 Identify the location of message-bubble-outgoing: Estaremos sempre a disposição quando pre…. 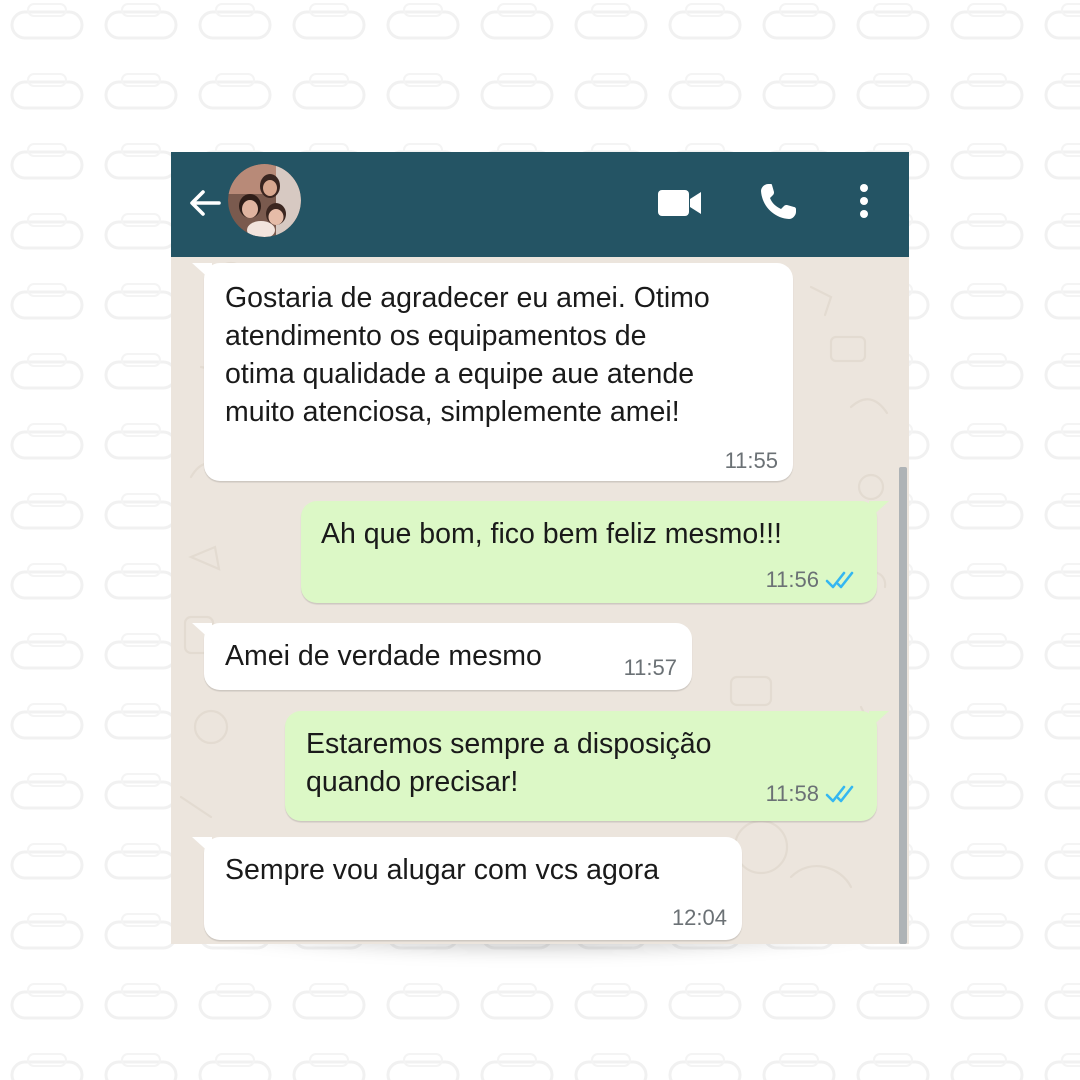
(587, 766).